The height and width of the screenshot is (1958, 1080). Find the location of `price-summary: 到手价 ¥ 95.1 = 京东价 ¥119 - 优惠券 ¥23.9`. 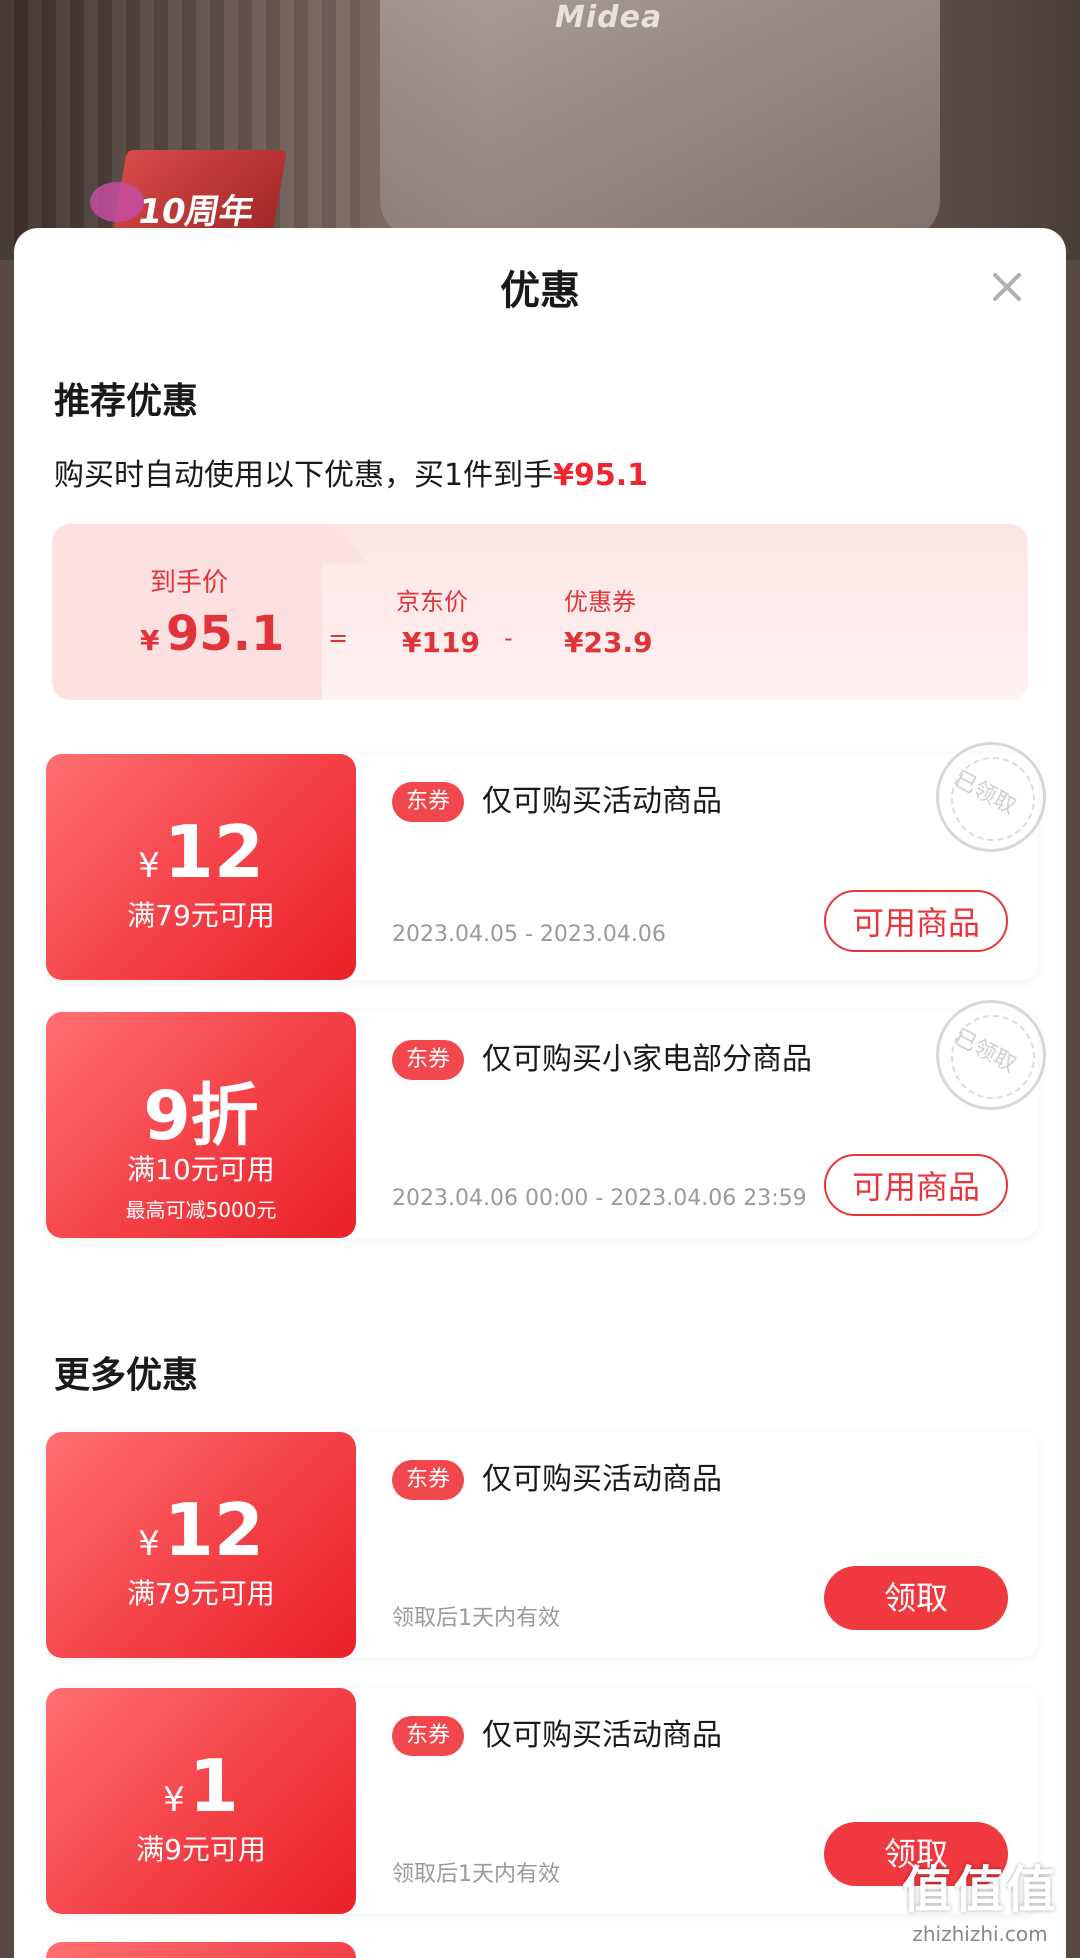

price-summary: 到手价 ¥ 95.1 = 京东价 ¥119 - 优惠券 ¥23.9 is located at coordinates (540, 612).